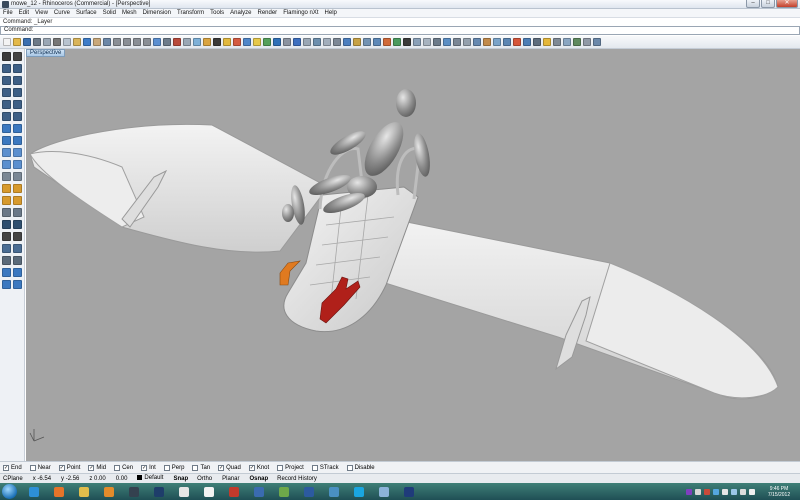 Image resolution: width=800 pixels, height=500 pixels. What do you see at coordinates (229, 467) in the screenshot?
I see `osnap-quad: ✓ Quad` at bounding box center [229, 467].